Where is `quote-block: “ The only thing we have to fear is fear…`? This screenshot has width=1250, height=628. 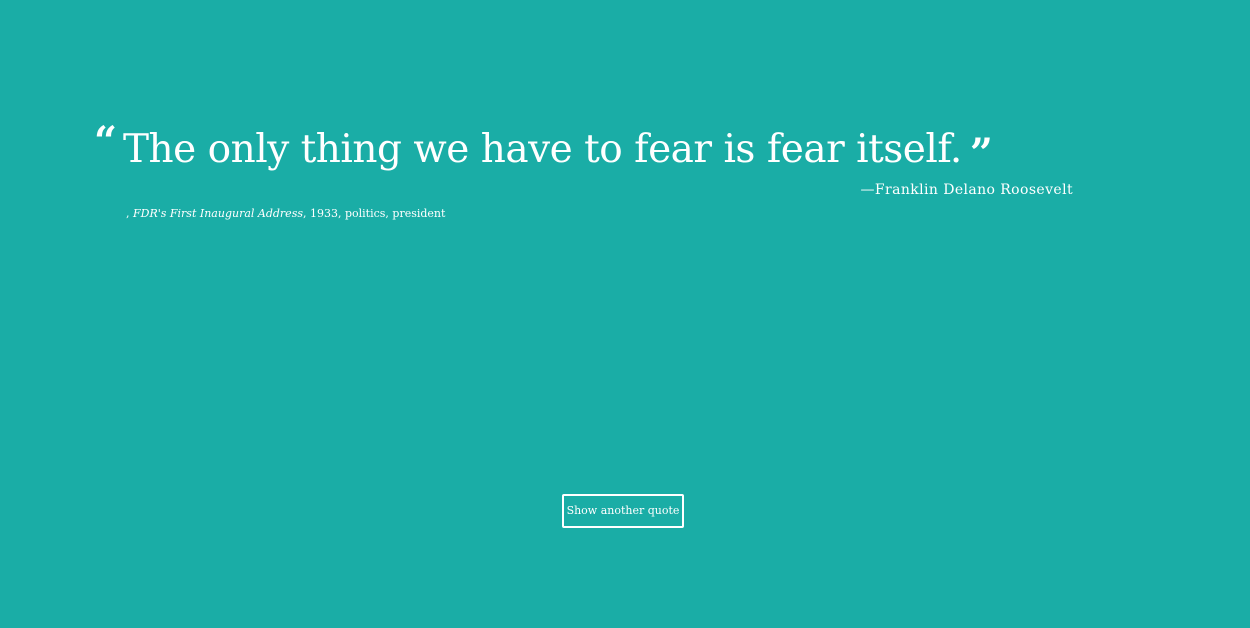
quote-block: “ The only thing we have to fear is fear… is located at coordinates (594, 150).